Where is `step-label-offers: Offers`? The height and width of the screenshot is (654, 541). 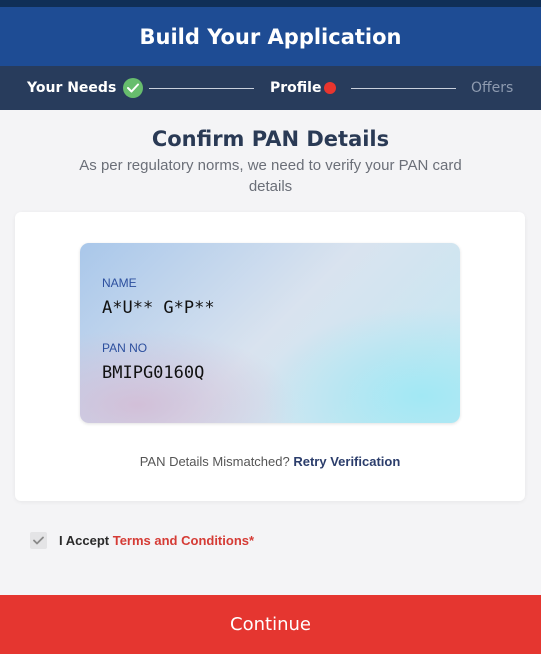 step-label-offers: Offers is located at coordinates (492, 88).